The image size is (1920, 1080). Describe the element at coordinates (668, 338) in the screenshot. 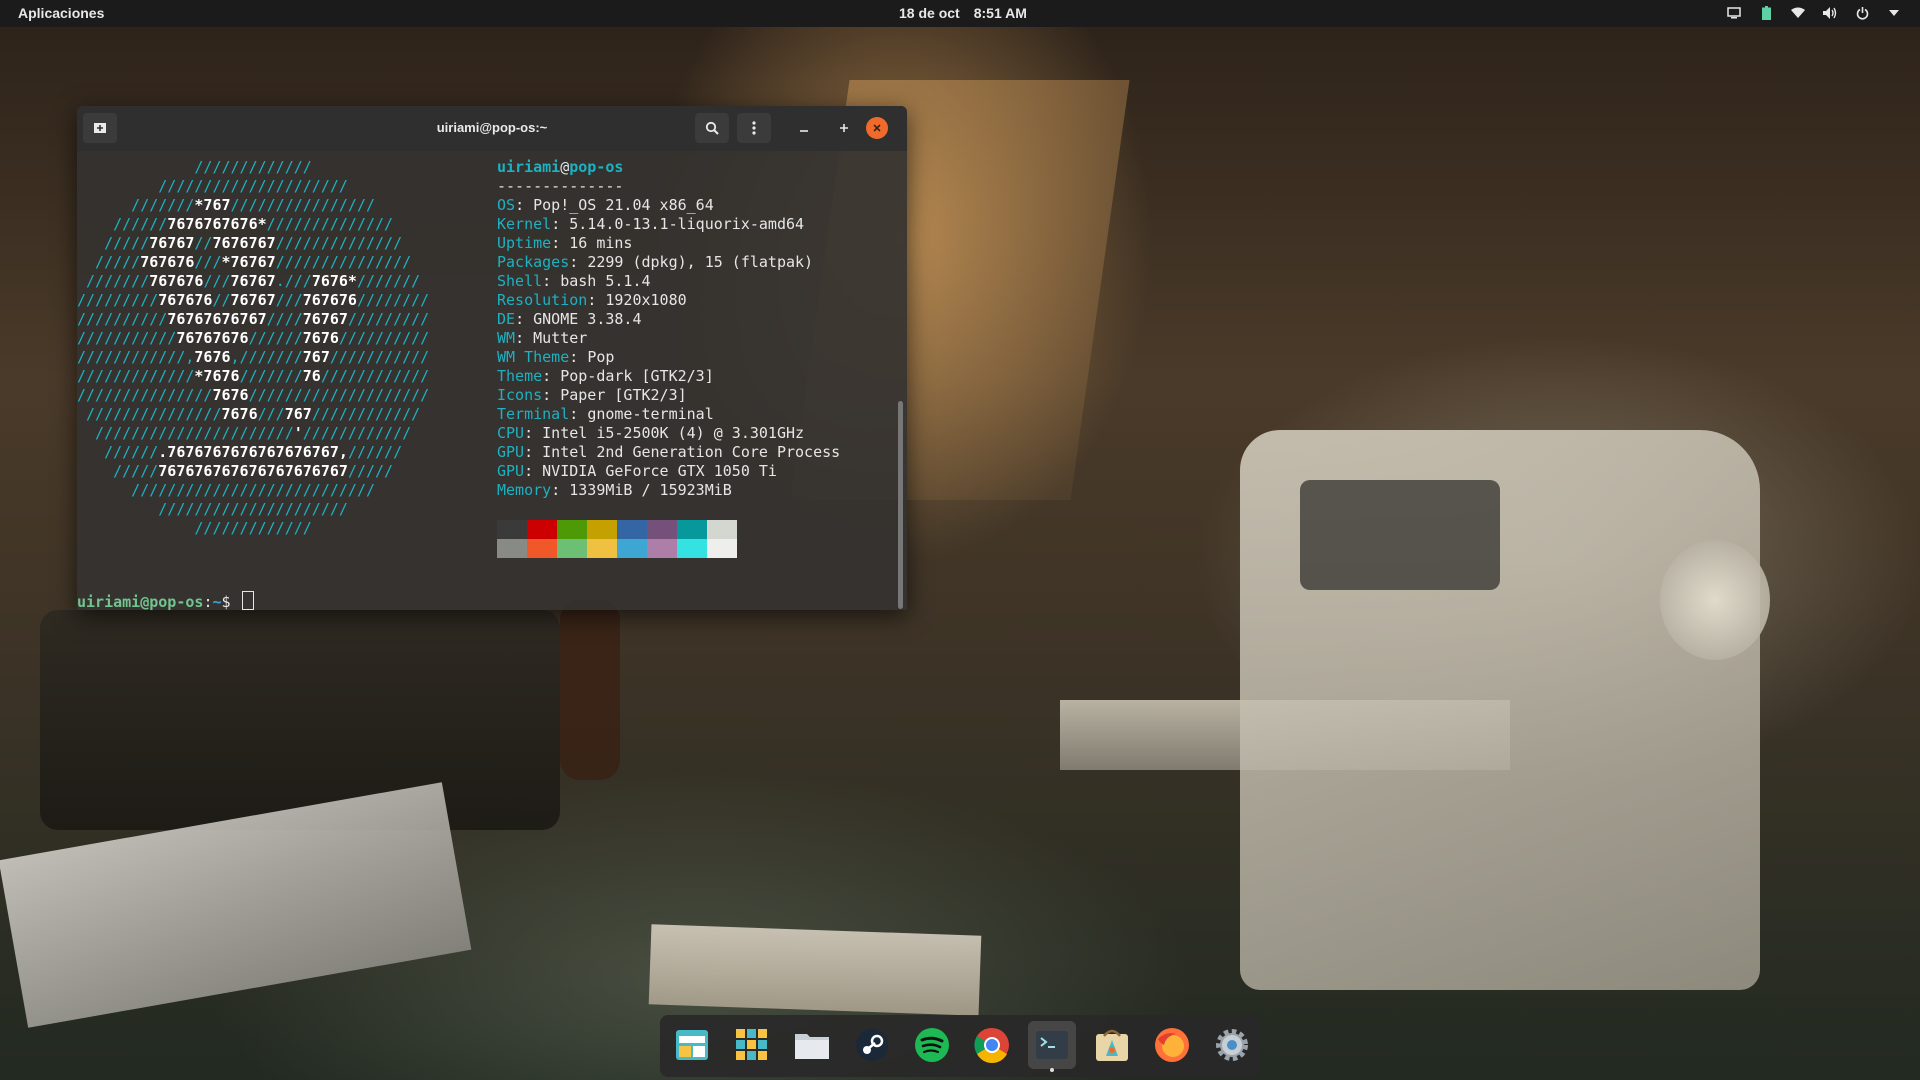

I see `info-line: WM: Mutter` at that location.